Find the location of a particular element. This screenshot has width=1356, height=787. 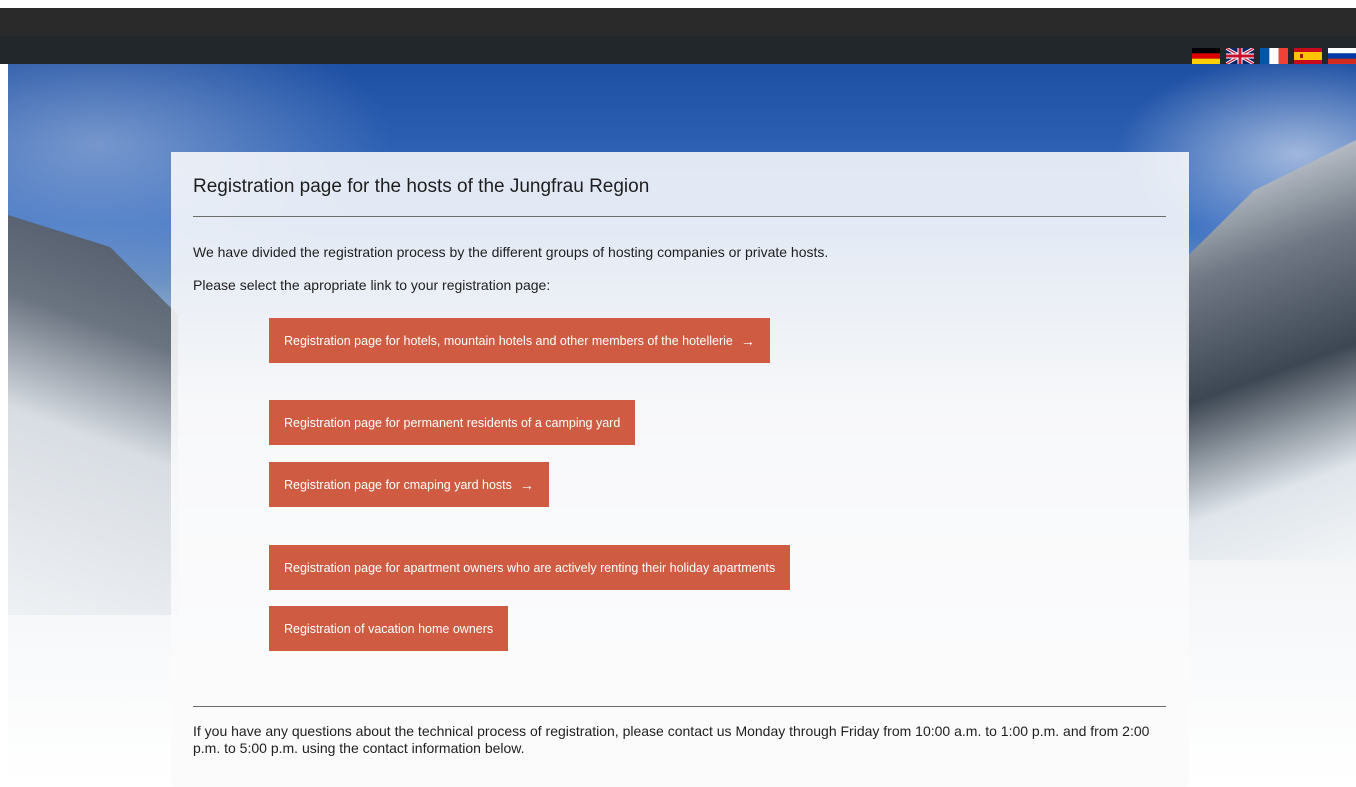

contact-divider is located at coordinates (679, 706).